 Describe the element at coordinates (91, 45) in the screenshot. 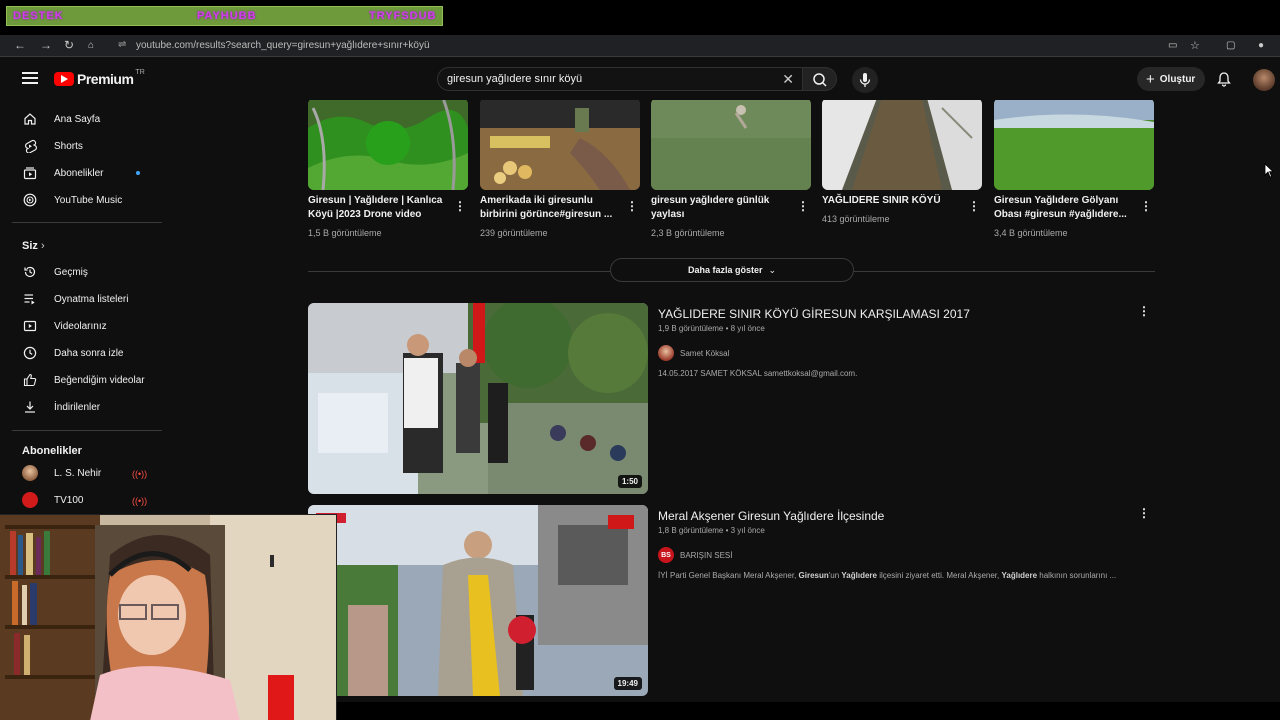

I see `home-browser-icon: ⌂` at that location.